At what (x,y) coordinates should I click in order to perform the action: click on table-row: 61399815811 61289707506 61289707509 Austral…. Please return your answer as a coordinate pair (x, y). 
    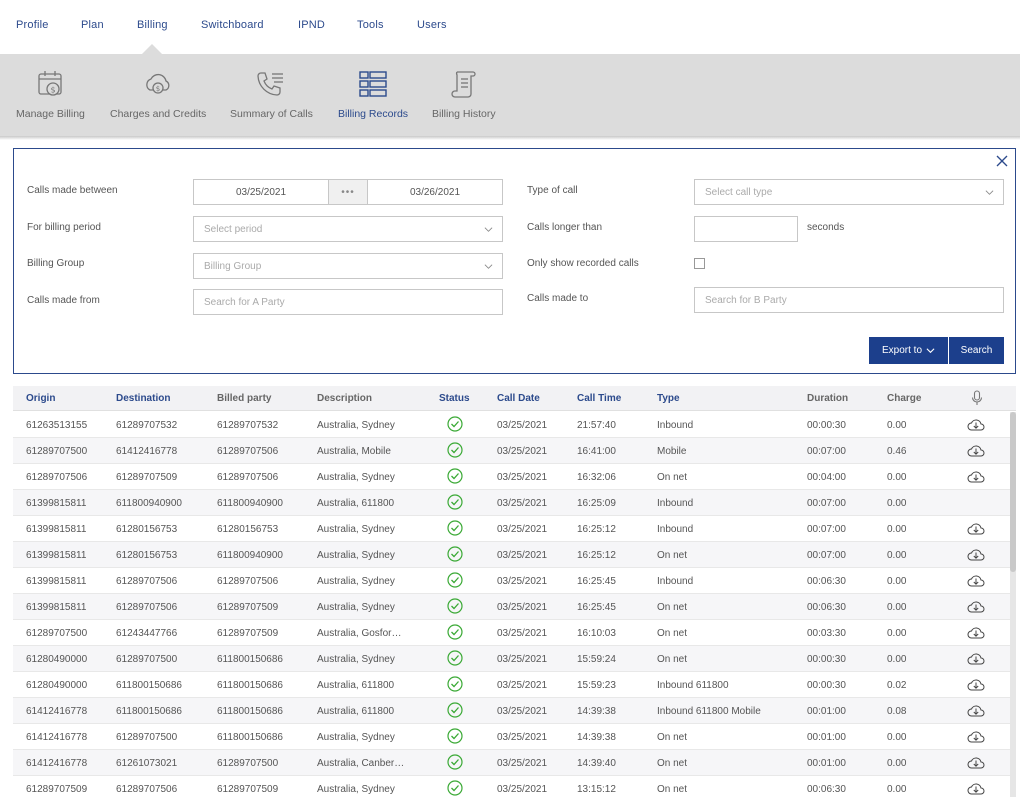
    Looking at the image, I should click on (511, 607).